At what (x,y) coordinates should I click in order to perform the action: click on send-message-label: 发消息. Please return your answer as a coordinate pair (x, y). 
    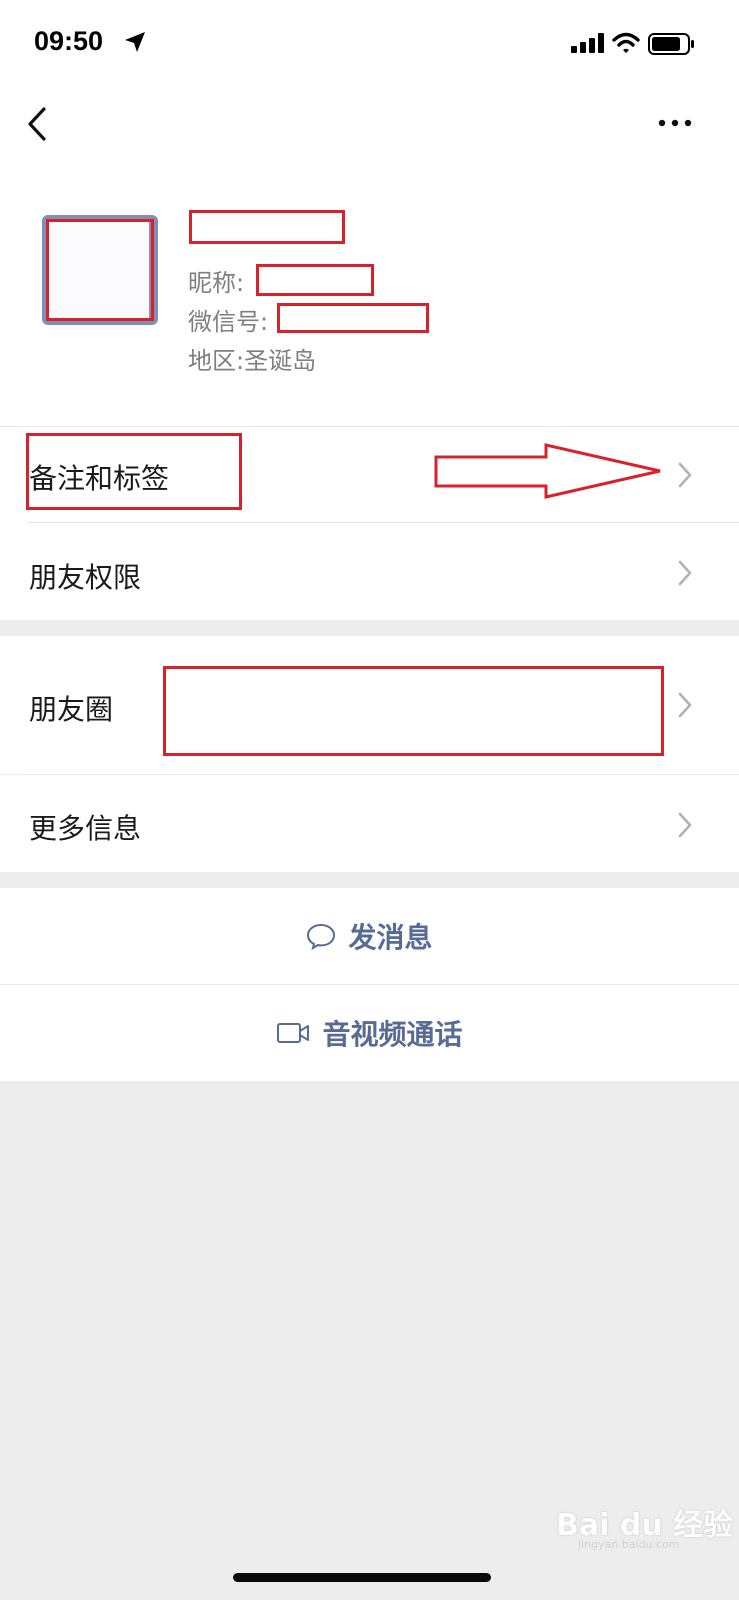
    Looking at the image, I should click on (390, 937).